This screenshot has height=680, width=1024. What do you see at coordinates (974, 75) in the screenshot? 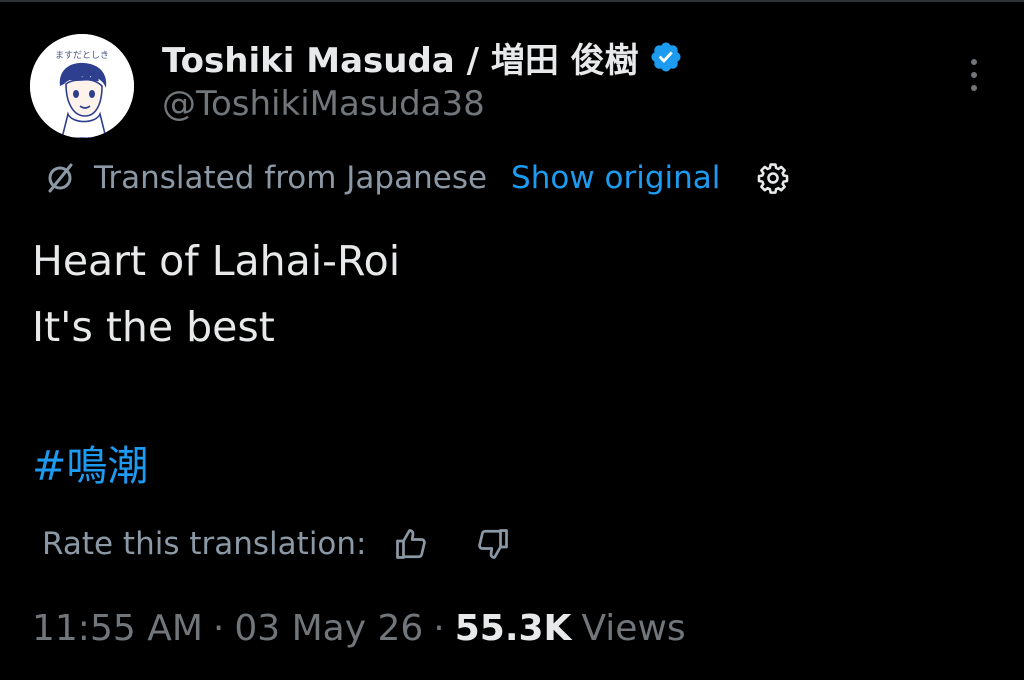
I see `more-vertical-icon` at bounding box center [974, 75].